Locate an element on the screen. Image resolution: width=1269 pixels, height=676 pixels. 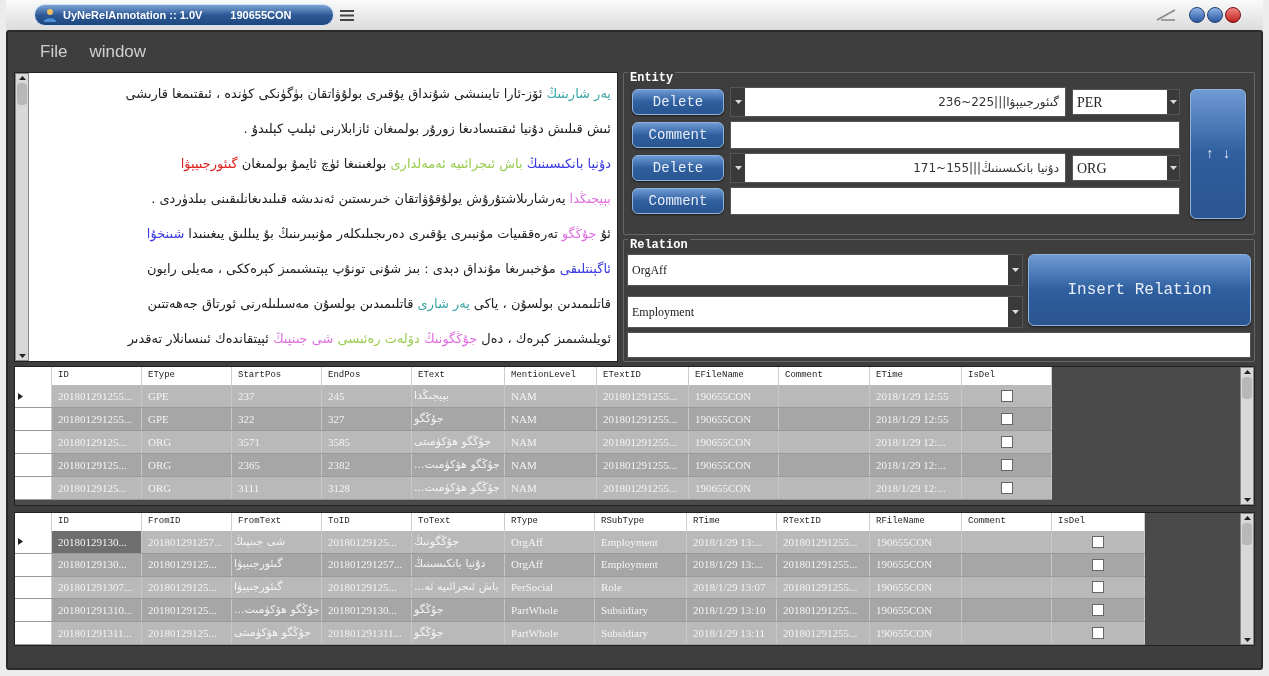
table-cell: ORG is located at coordinates (187, 488).